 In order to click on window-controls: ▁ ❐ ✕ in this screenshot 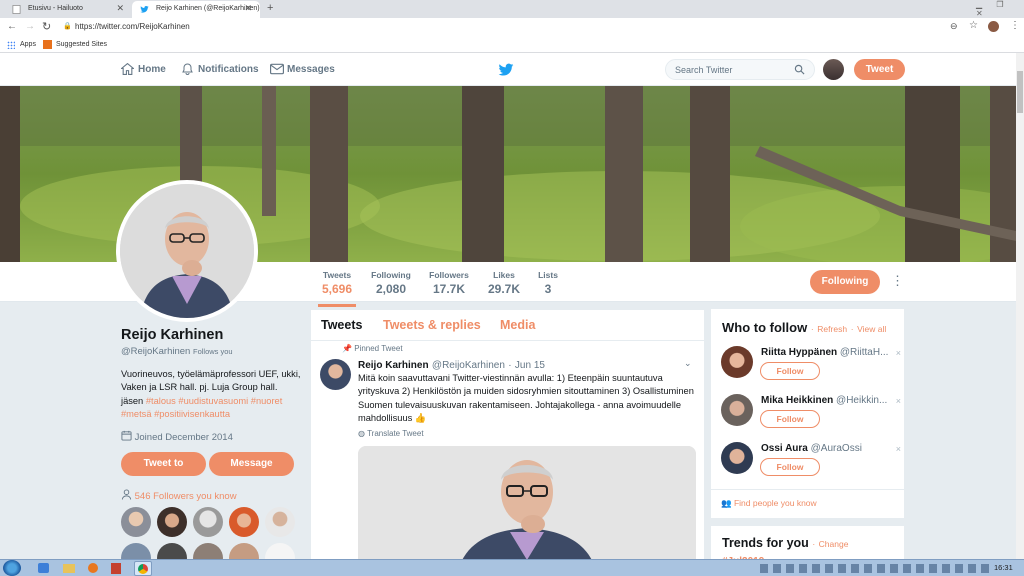, I will do `click(1000, 9)`.